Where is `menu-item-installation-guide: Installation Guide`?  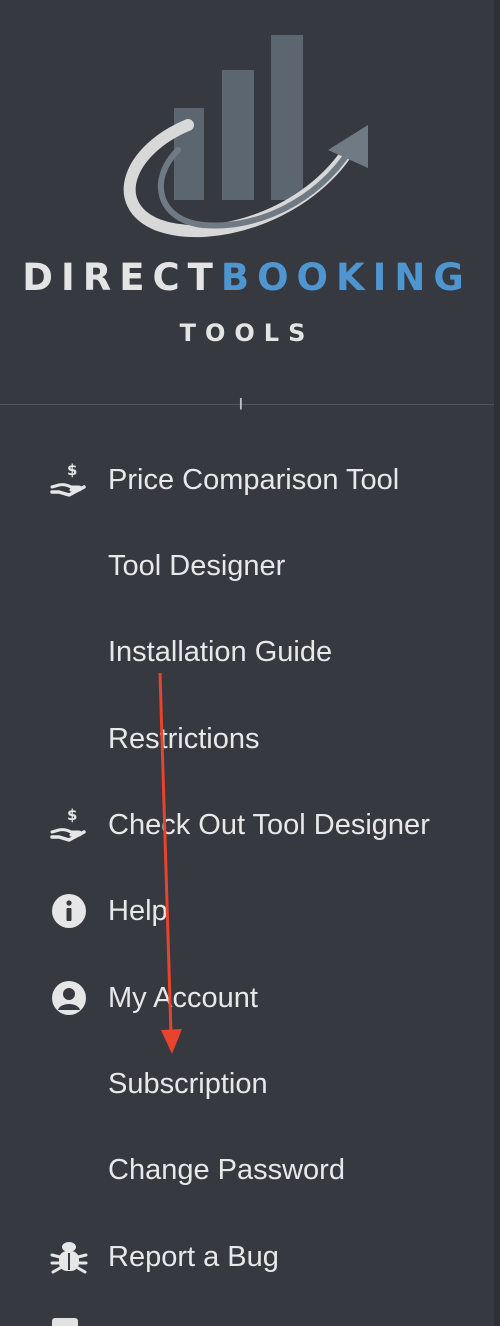
menu-item-installation-guide: Installation Guide is located at coordinates (247, 652).